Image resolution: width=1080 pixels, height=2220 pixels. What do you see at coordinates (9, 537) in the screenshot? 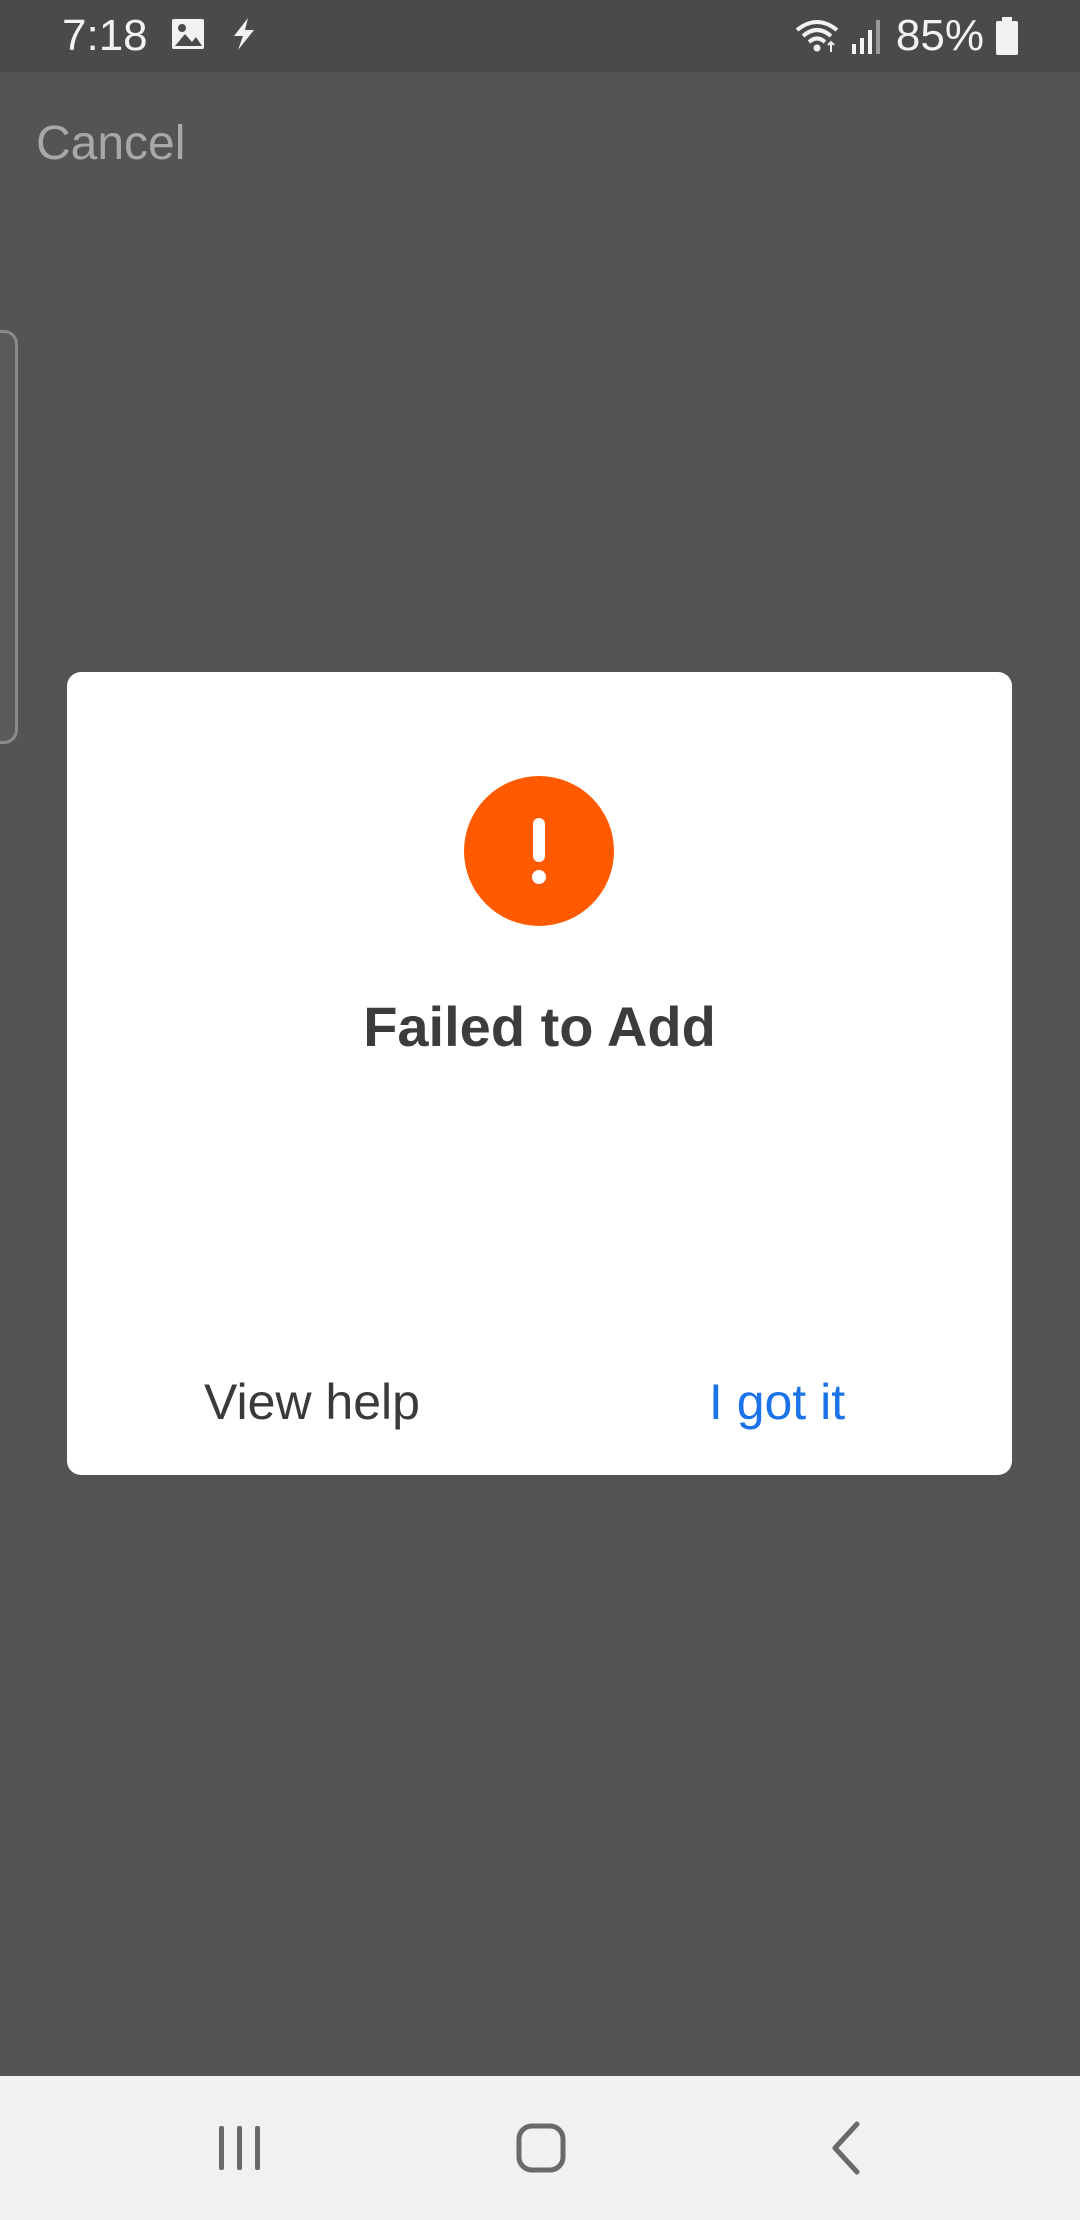
I see `edge-panel-handle` at bounding box center [9, 537].